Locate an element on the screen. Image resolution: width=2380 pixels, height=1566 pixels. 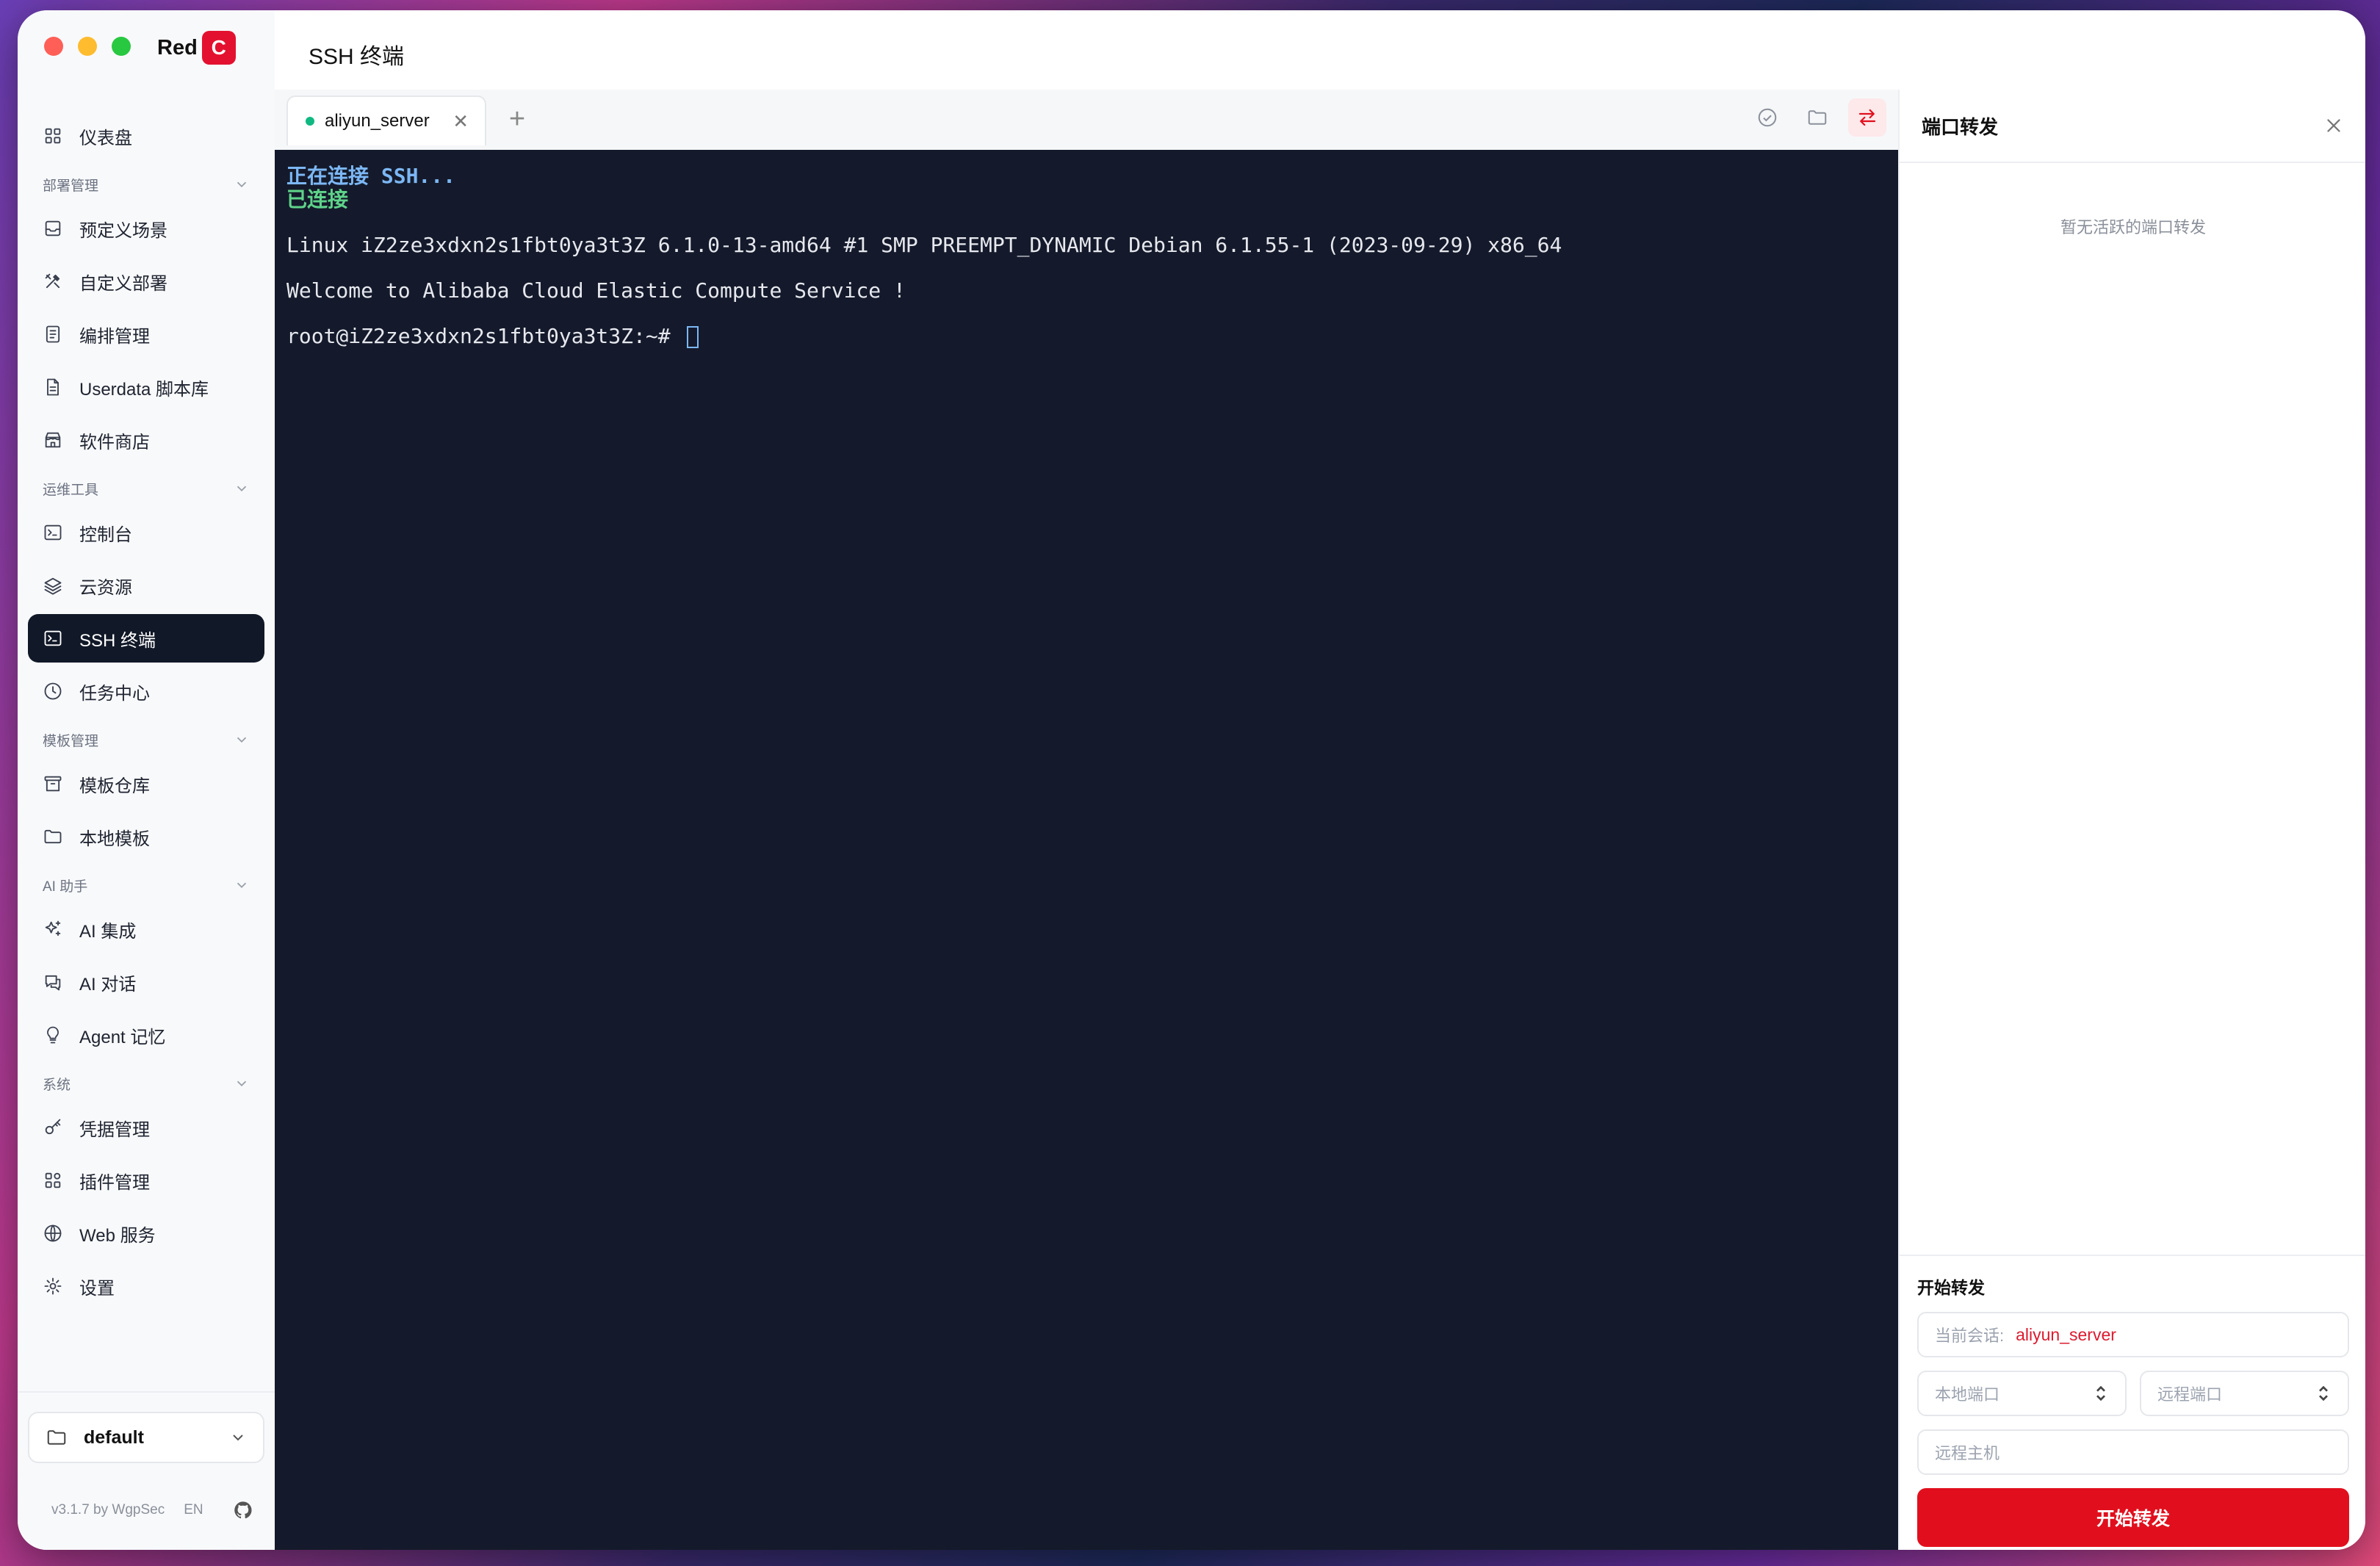
sidebar-item: 控制台 is located at coordinates (146, 532).